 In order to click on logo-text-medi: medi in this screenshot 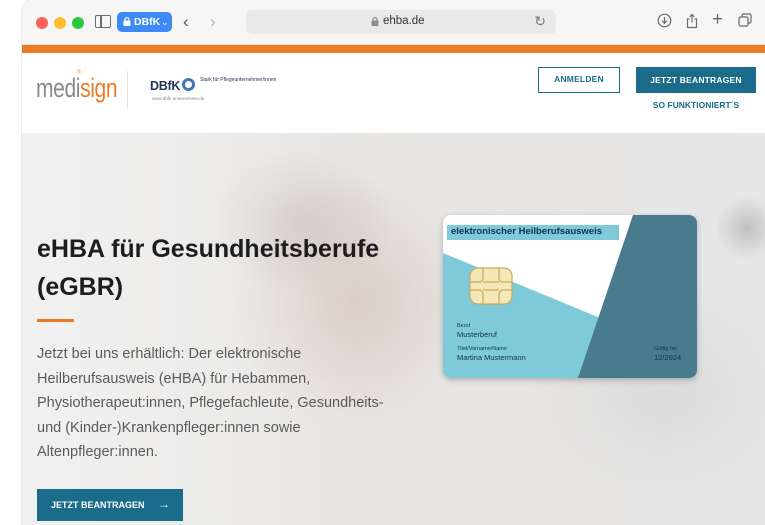, I will do `click(58, 88)`.